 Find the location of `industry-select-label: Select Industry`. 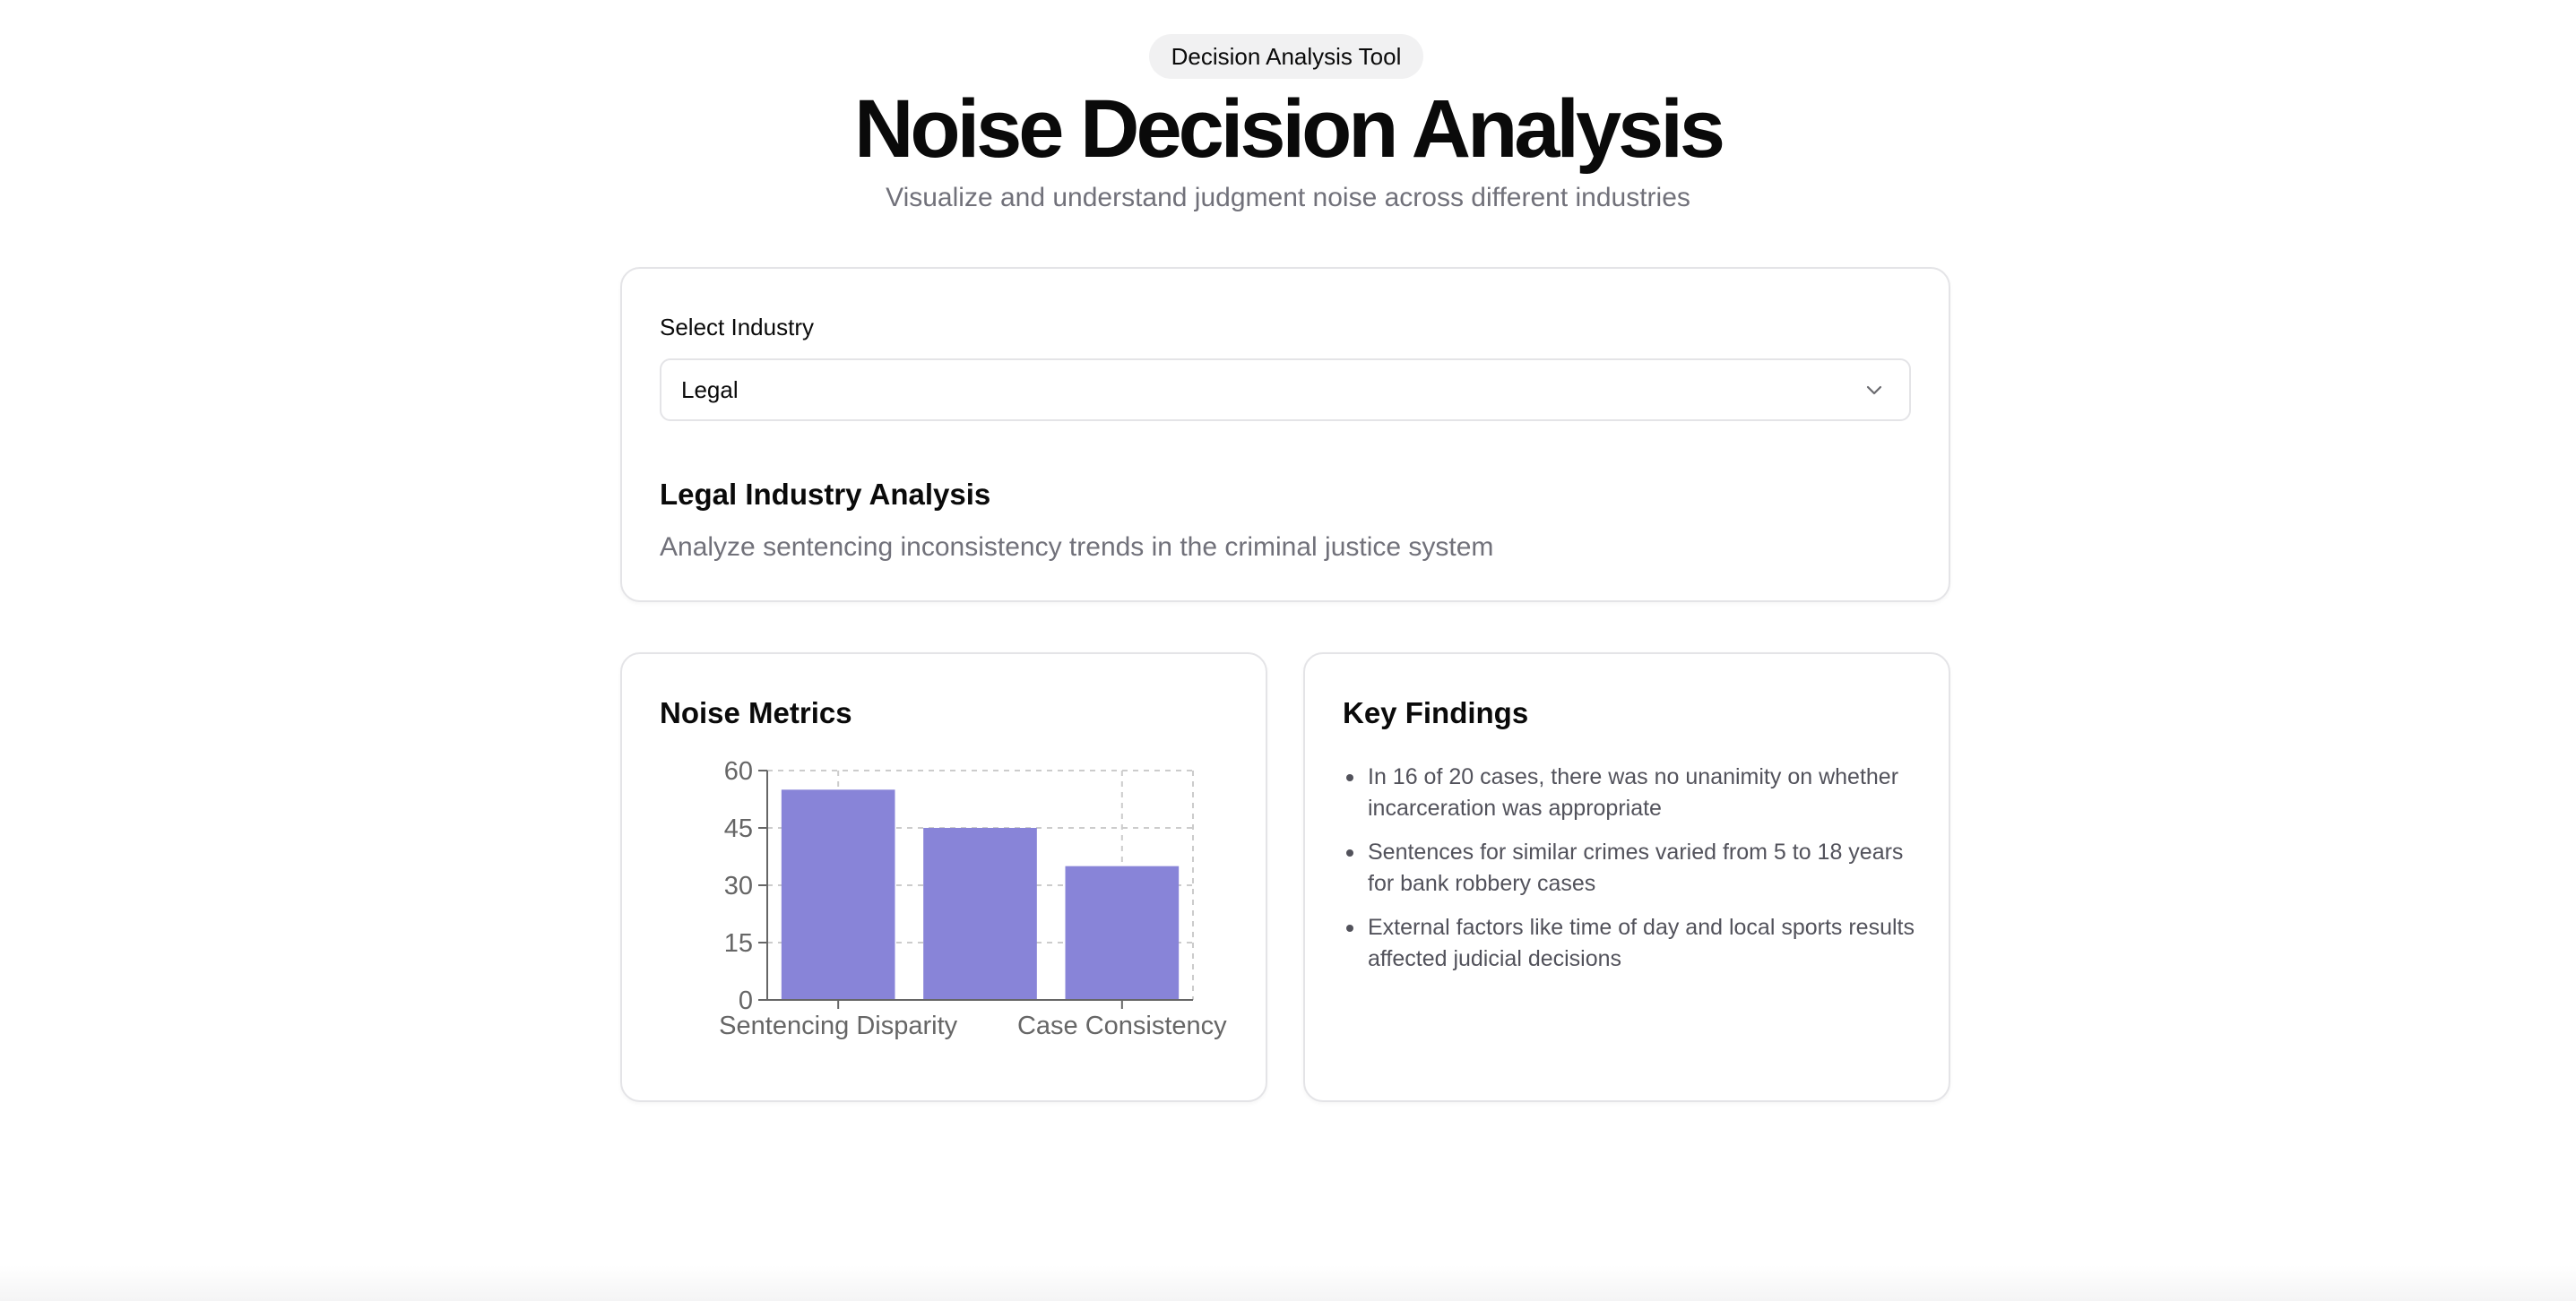

industry-select-label: Select Industry is located at coordinates (737, 327).